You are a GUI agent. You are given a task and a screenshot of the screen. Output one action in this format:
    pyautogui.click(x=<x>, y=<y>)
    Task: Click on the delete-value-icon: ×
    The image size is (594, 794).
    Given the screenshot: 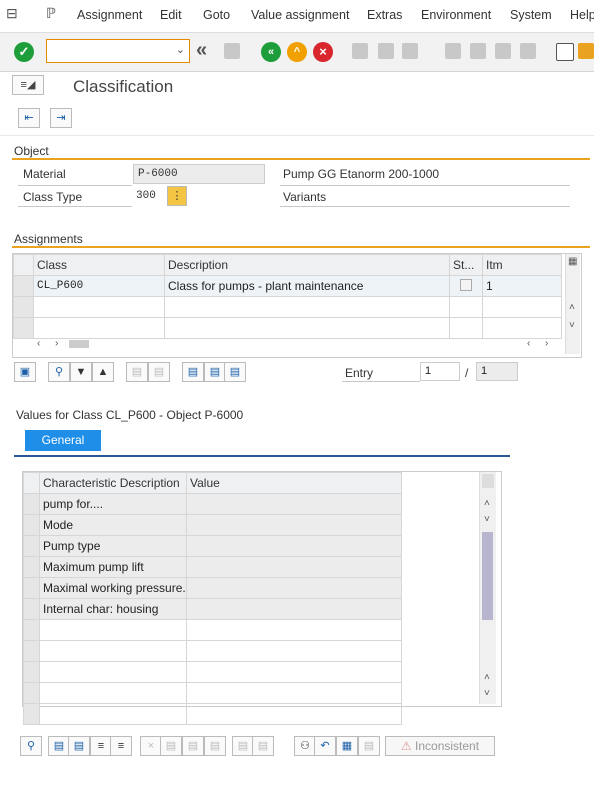 What is the action you would take?
    pyautogui.click(x=151, y=746)
    